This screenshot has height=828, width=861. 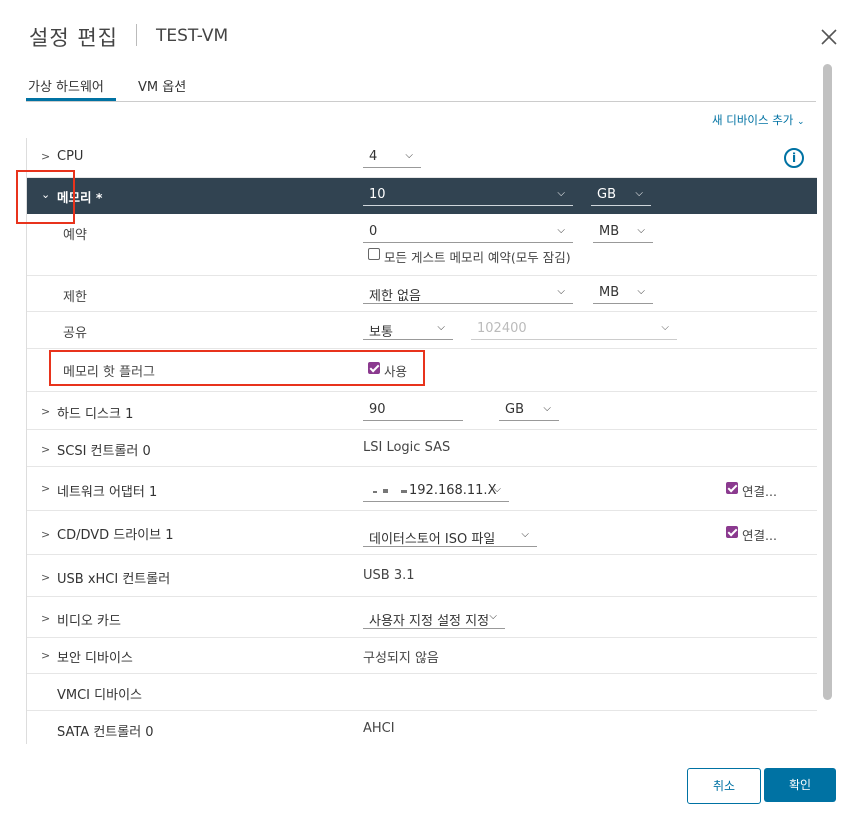 I want to click on hardware-row-scsi: > SCSI 컨트롤러 0 LSI Logic SAS, so click(x=422, y=448).